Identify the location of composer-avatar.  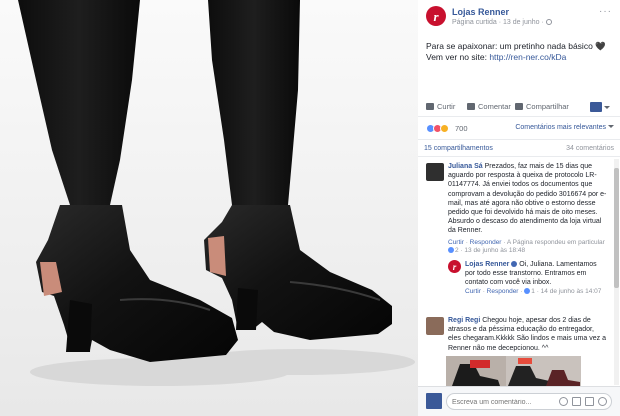
(434, 401).